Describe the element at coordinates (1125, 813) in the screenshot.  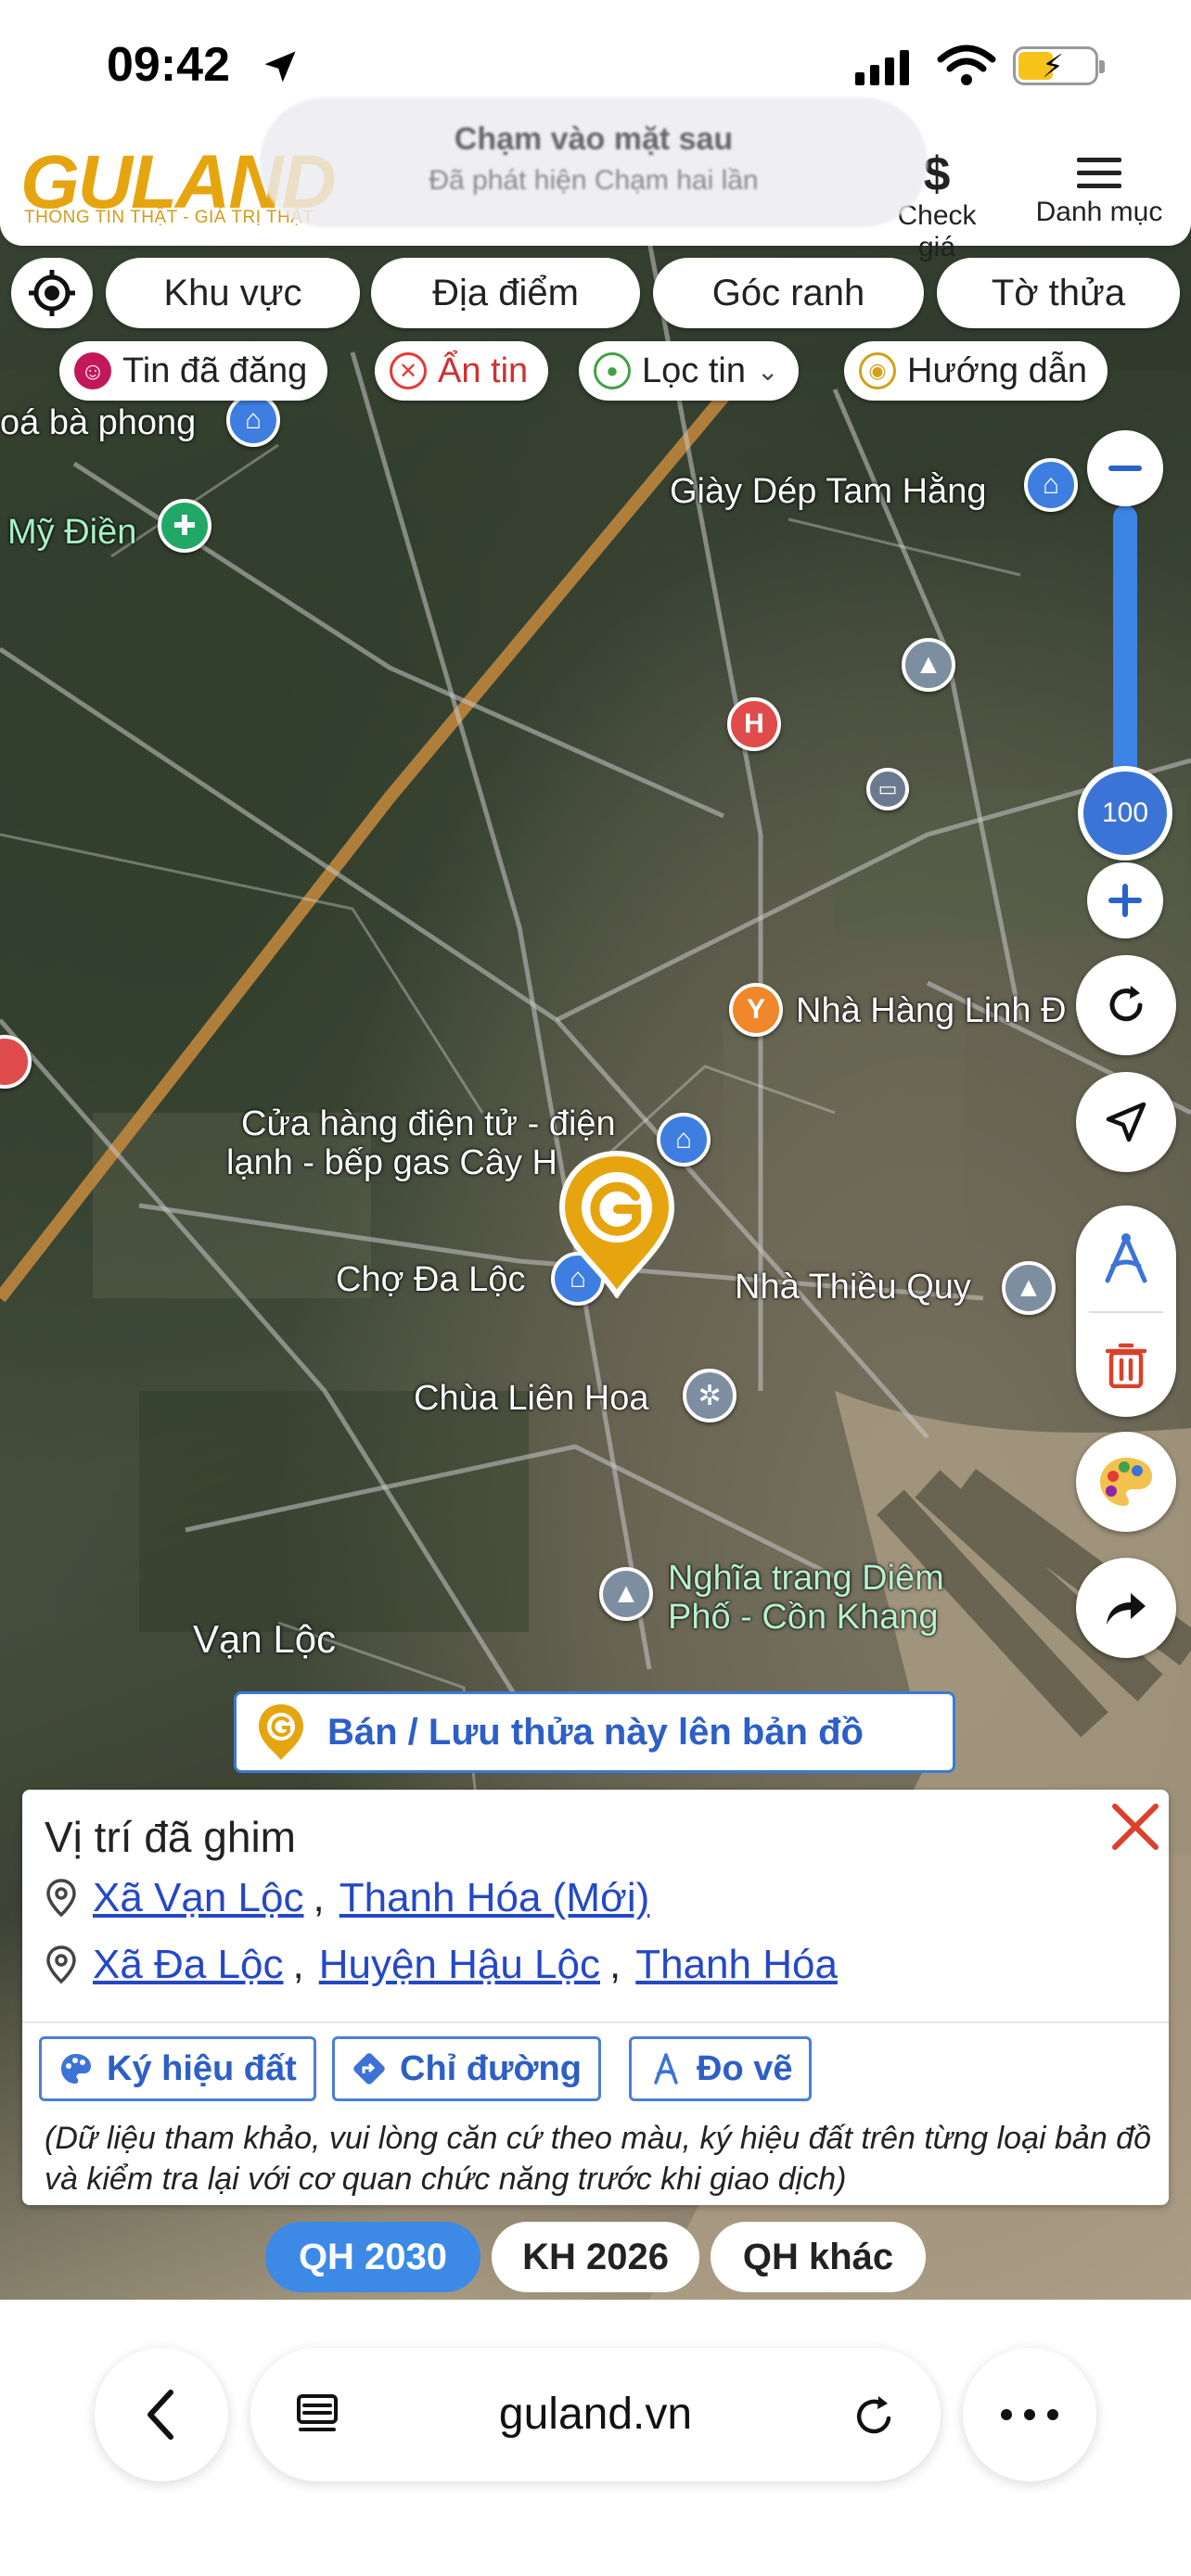
I see `zoom-level-handle: 100` at that location.